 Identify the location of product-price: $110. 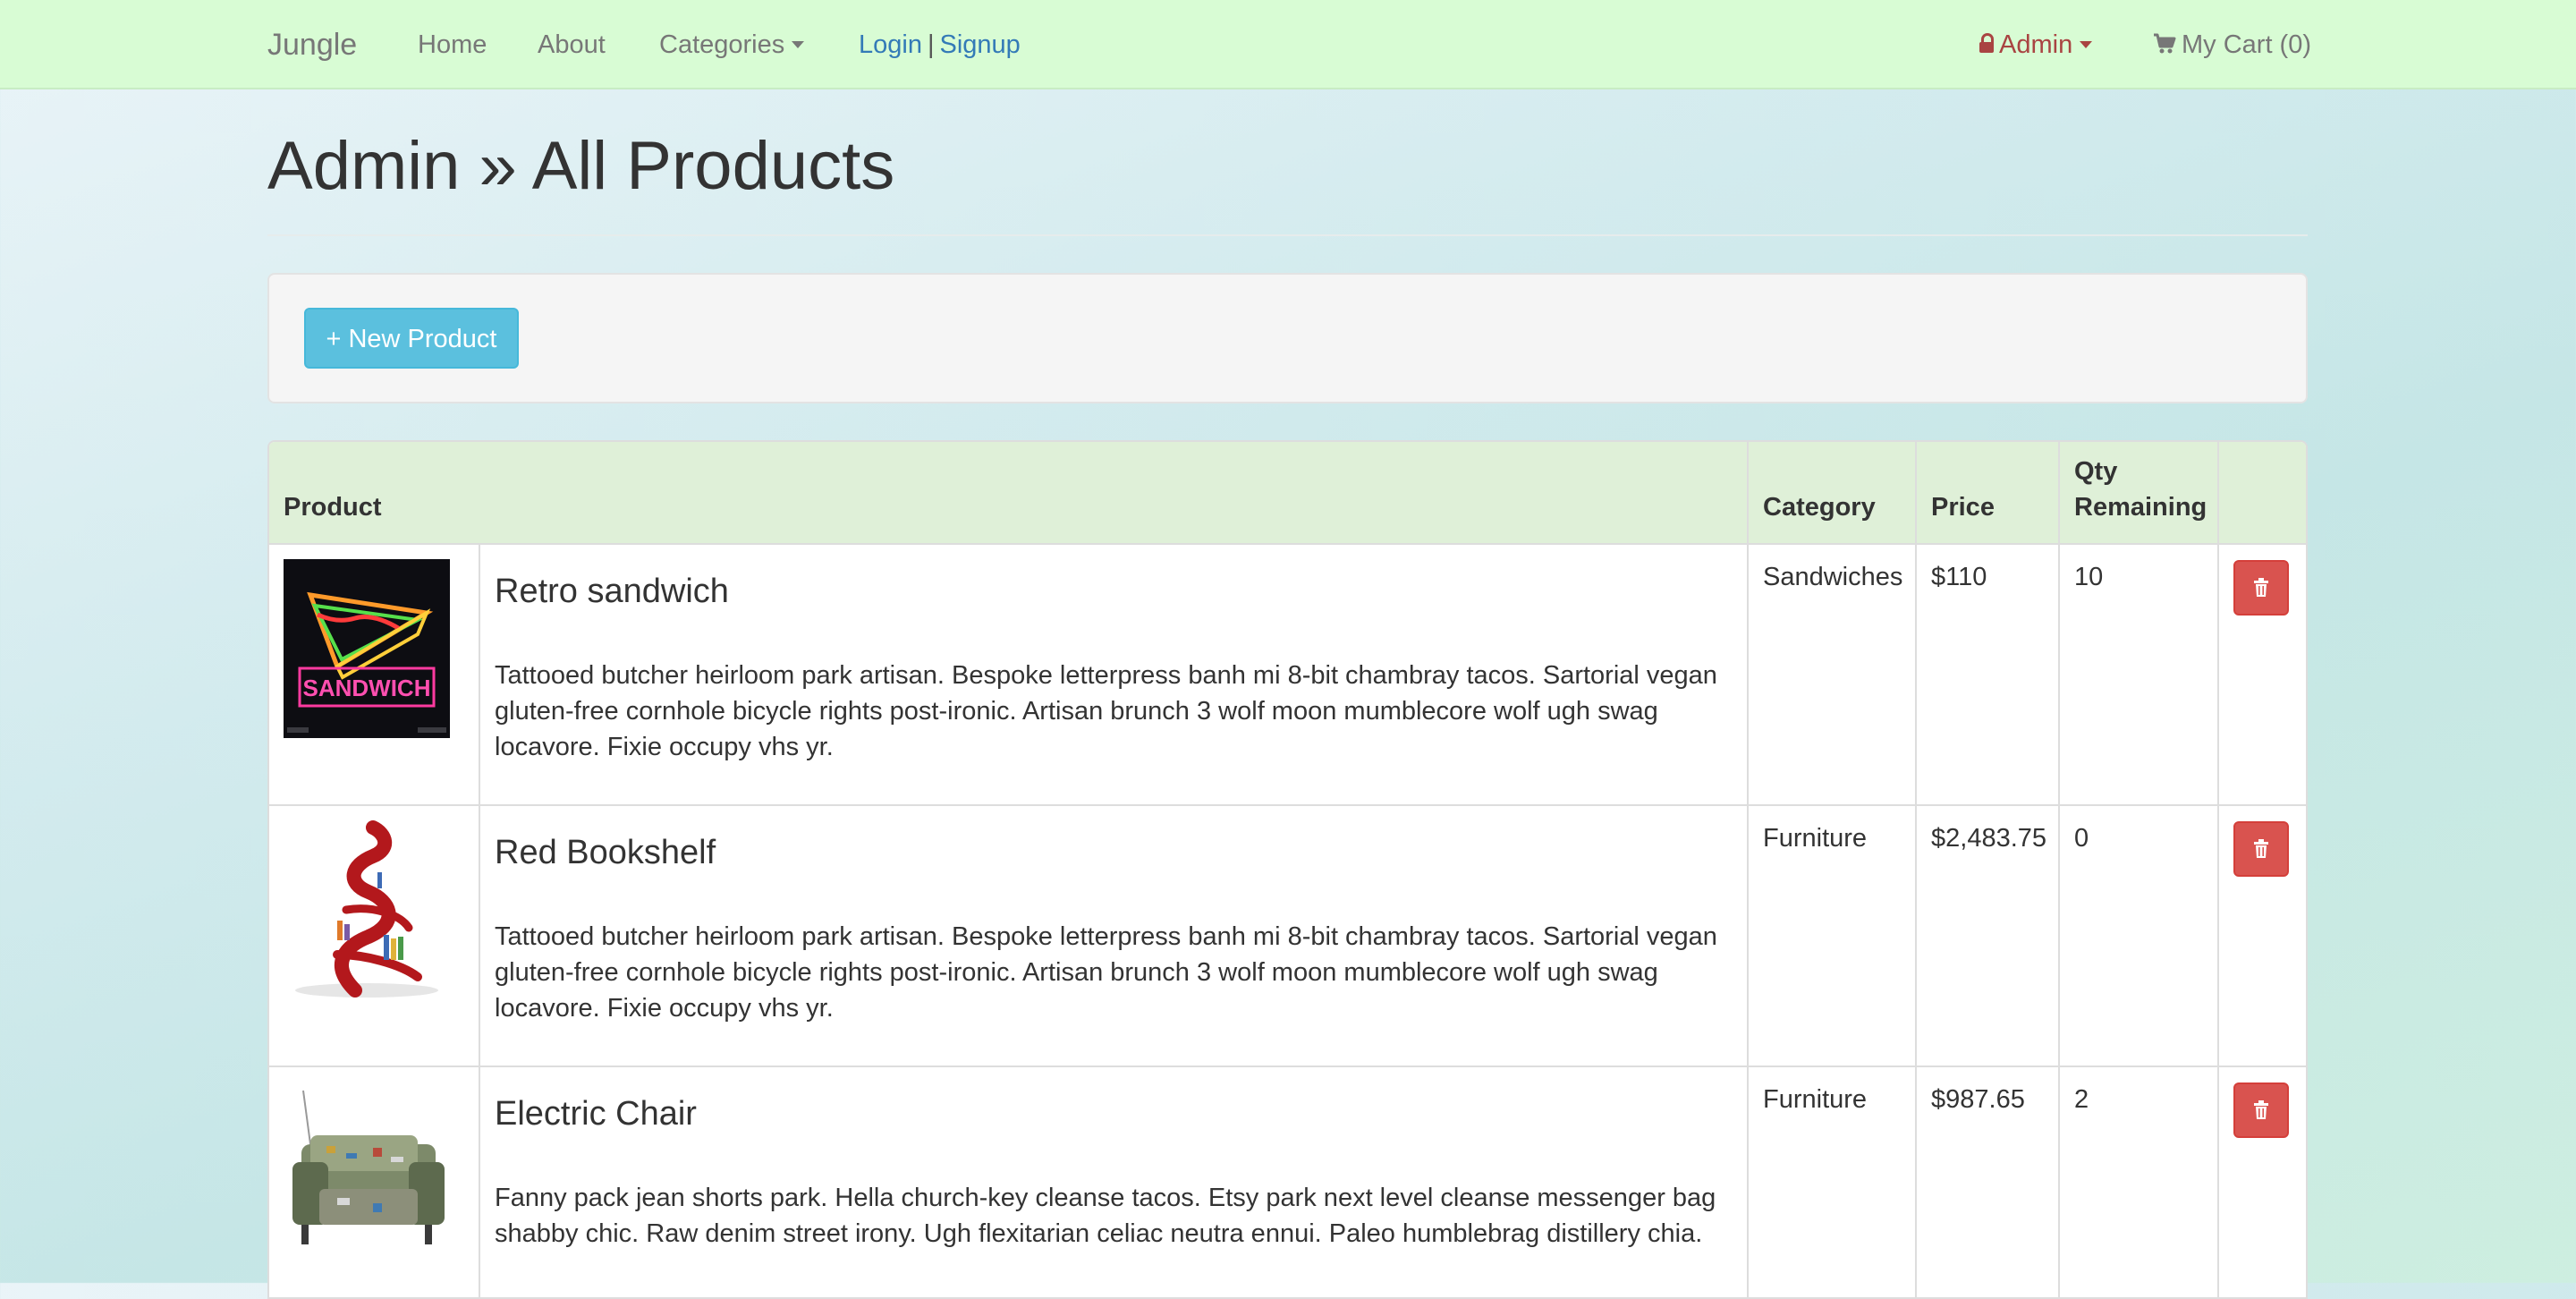
(1987, 674).